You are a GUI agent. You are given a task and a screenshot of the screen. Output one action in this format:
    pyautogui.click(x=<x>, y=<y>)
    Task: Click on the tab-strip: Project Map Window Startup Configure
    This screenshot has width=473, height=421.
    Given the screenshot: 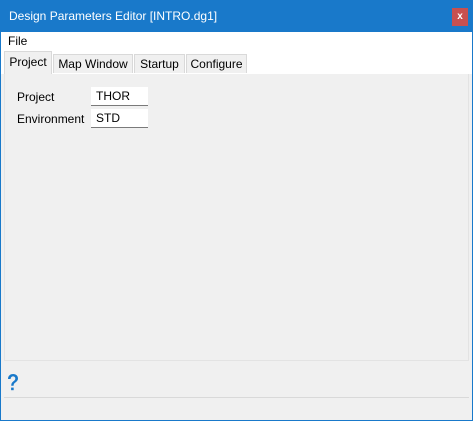 What is the action you would take?
    pyautogui.click(x=236, y=62)
    